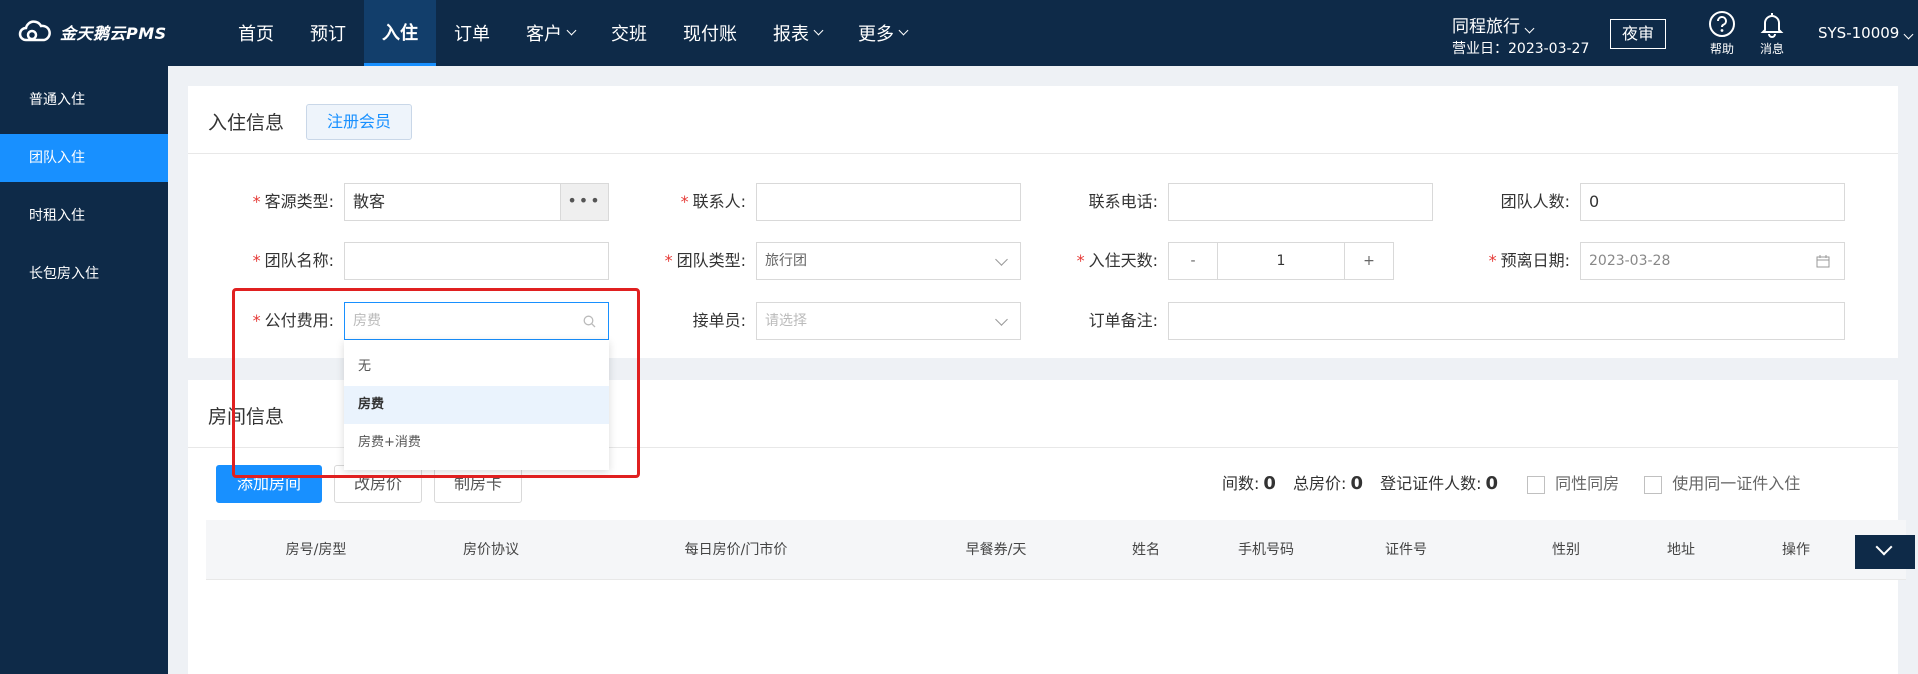 This screenshot has width=1918, height=674. I want to click on nav-label: 预订, so click(328, 34).